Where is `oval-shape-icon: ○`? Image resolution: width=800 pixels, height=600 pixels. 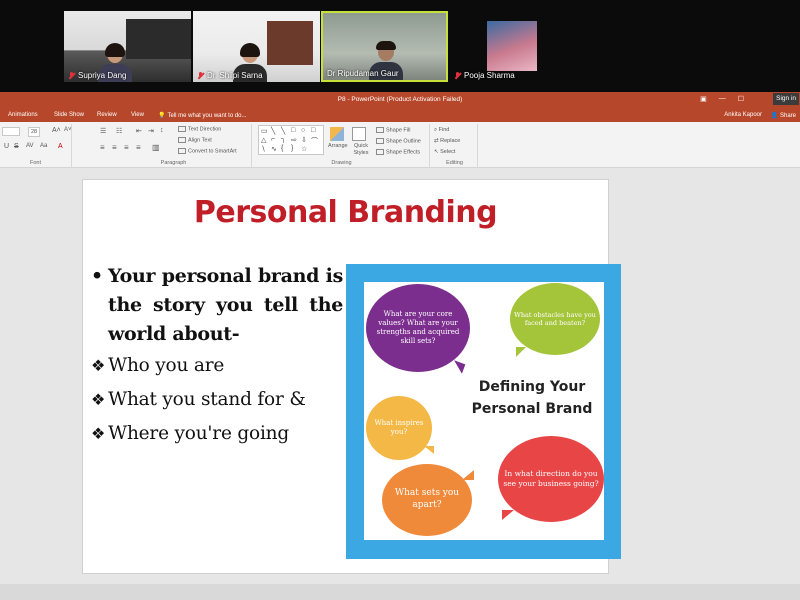 oval-shape-icon: ○ is located at coordinates (303, 130).